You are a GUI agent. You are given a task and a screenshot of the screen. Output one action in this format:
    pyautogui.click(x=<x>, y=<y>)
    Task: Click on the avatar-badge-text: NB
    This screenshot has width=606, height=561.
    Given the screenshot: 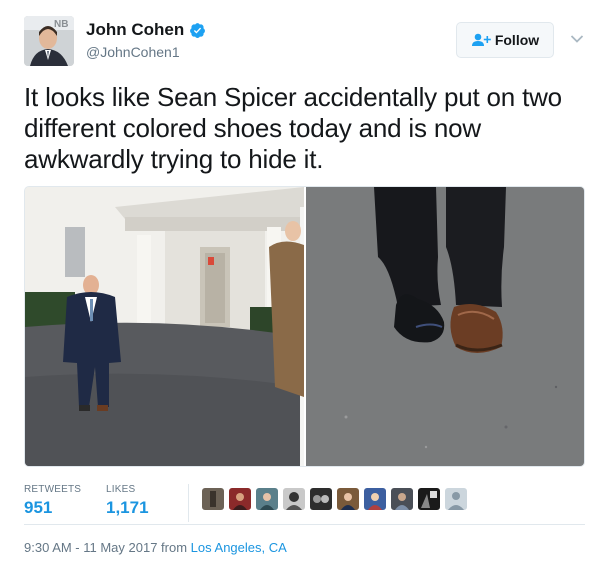 What is the action you would take?
    pyautogui.click(x=61, y=24)
    